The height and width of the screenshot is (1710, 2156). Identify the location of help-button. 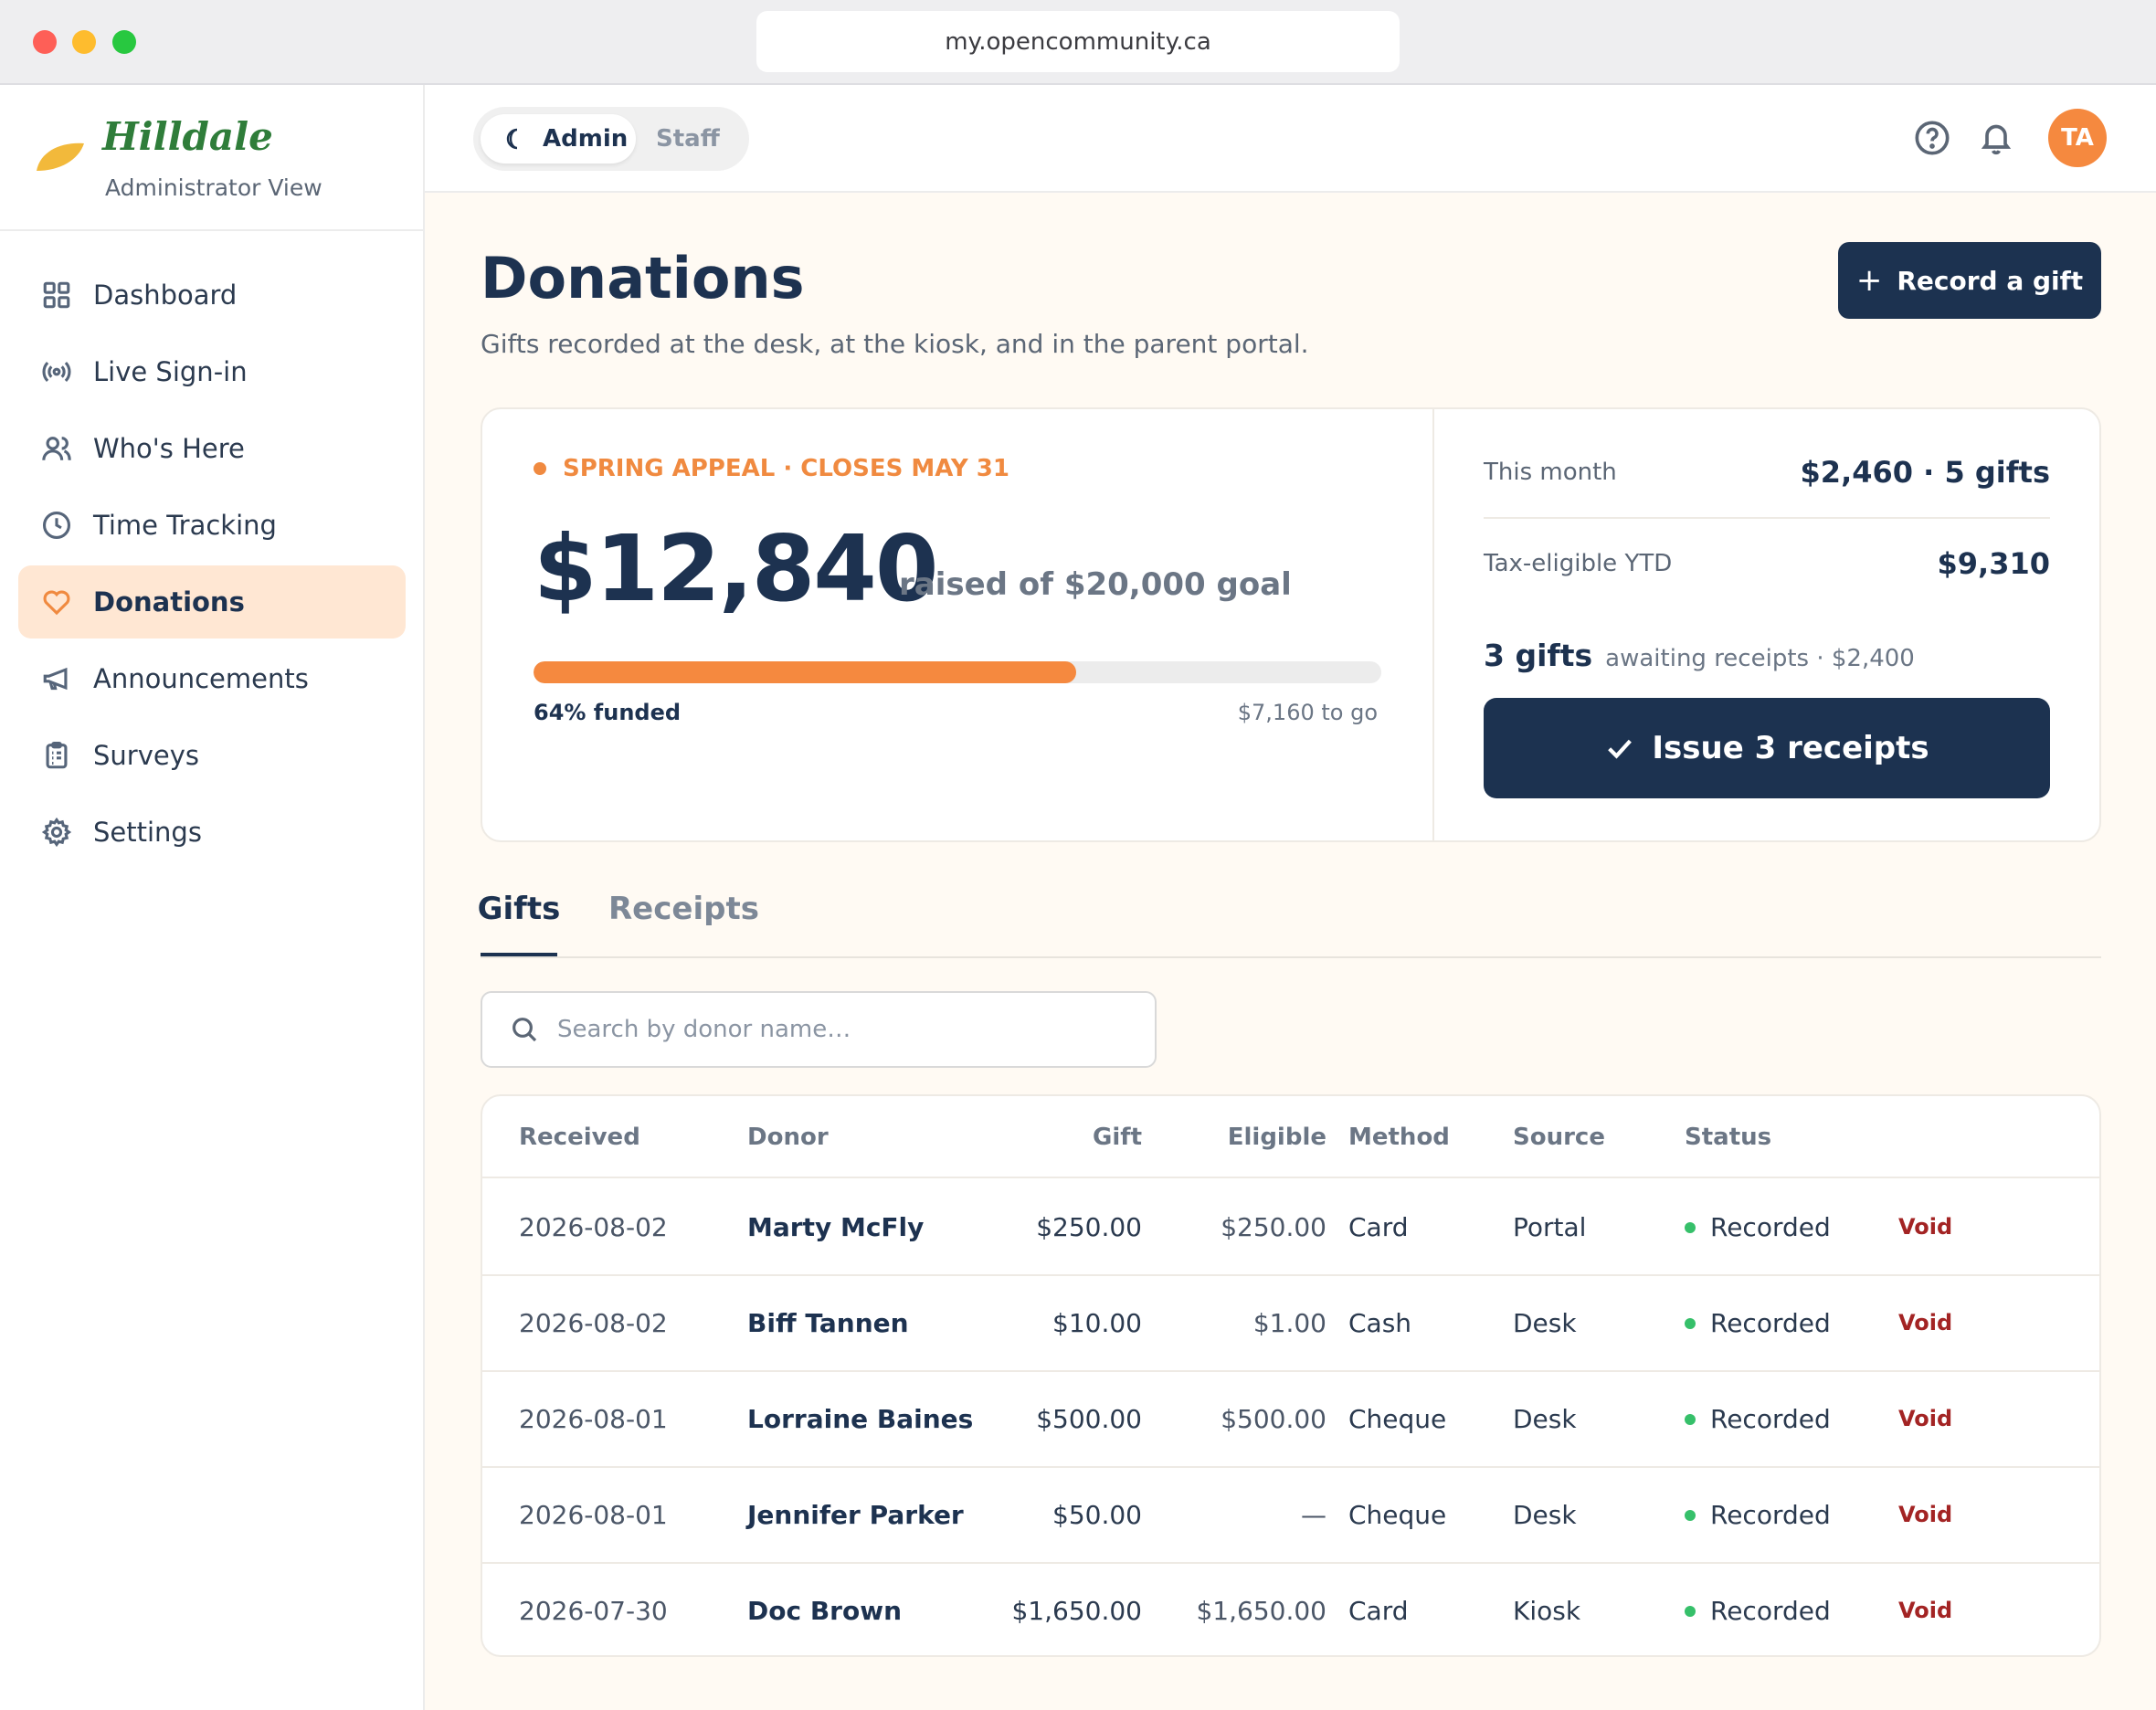
(1932, 138).